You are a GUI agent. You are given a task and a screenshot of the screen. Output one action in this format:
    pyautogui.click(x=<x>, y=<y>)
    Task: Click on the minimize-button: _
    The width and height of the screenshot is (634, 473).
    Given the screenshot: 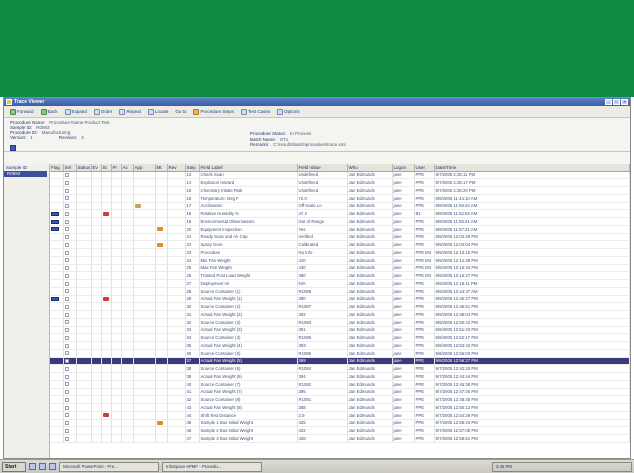 What is the action you would take?
    pyautogui.click(x=608, y=102)
    